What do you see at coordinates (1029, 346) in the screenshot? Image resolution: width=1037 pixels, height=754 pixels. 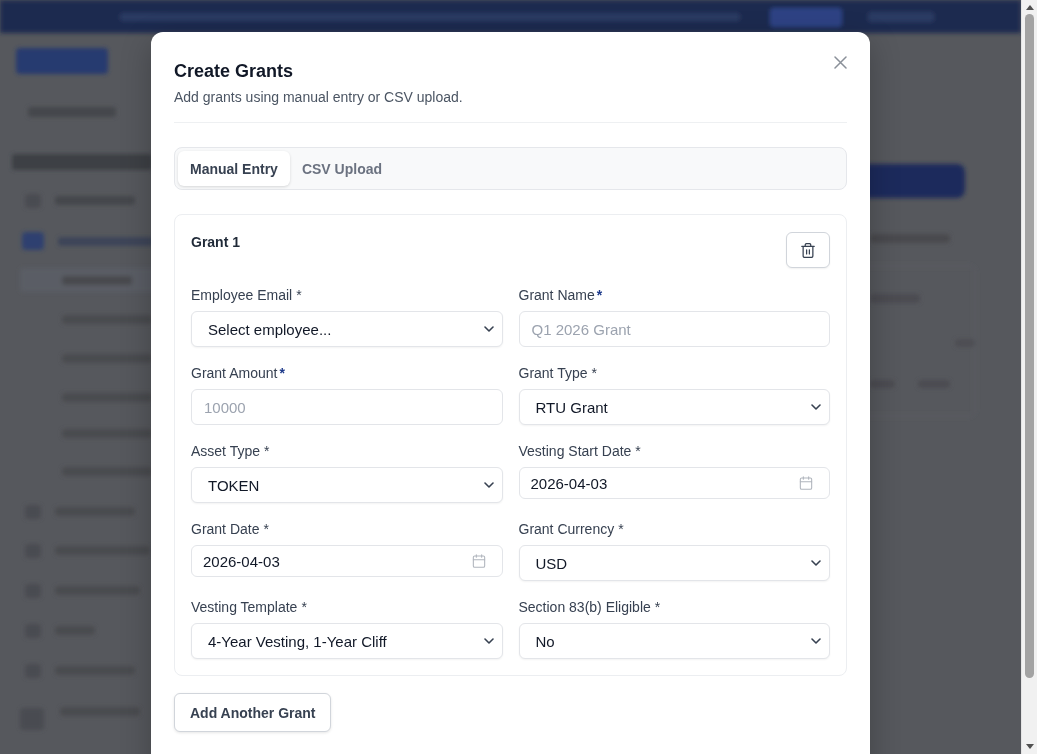 I see `scrollbar-thumb` at bounding box center [1029, 346].